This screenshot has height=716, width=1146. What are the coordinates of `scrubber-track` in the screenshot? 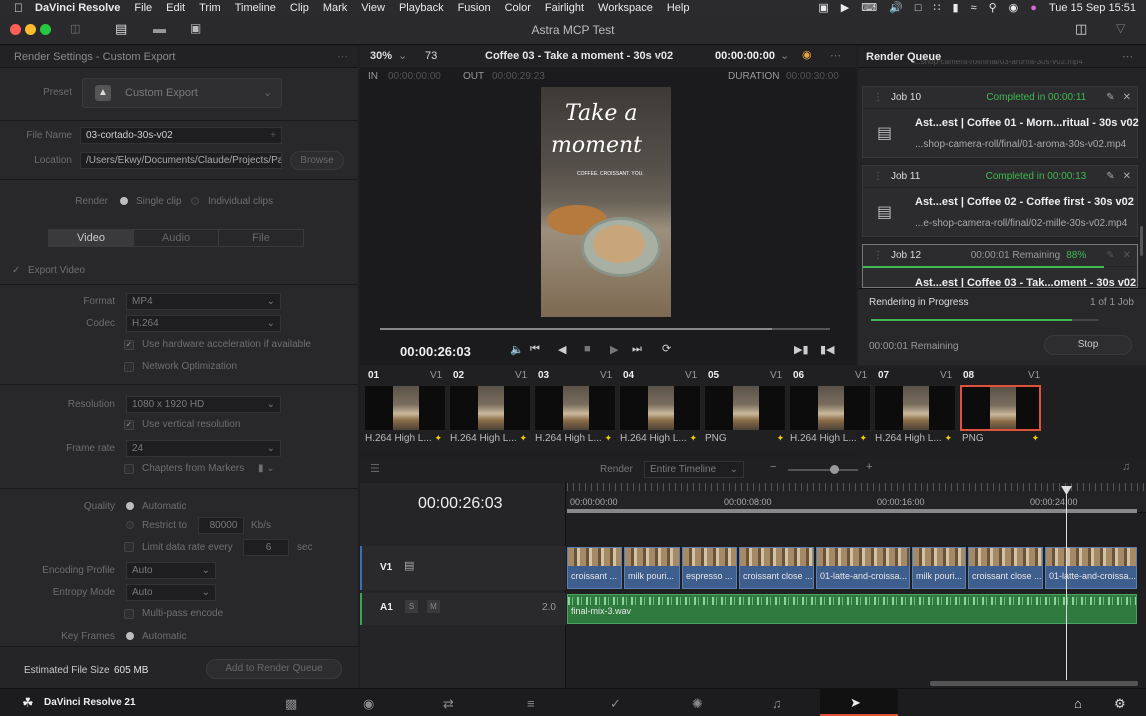 It's located at (605, 329).